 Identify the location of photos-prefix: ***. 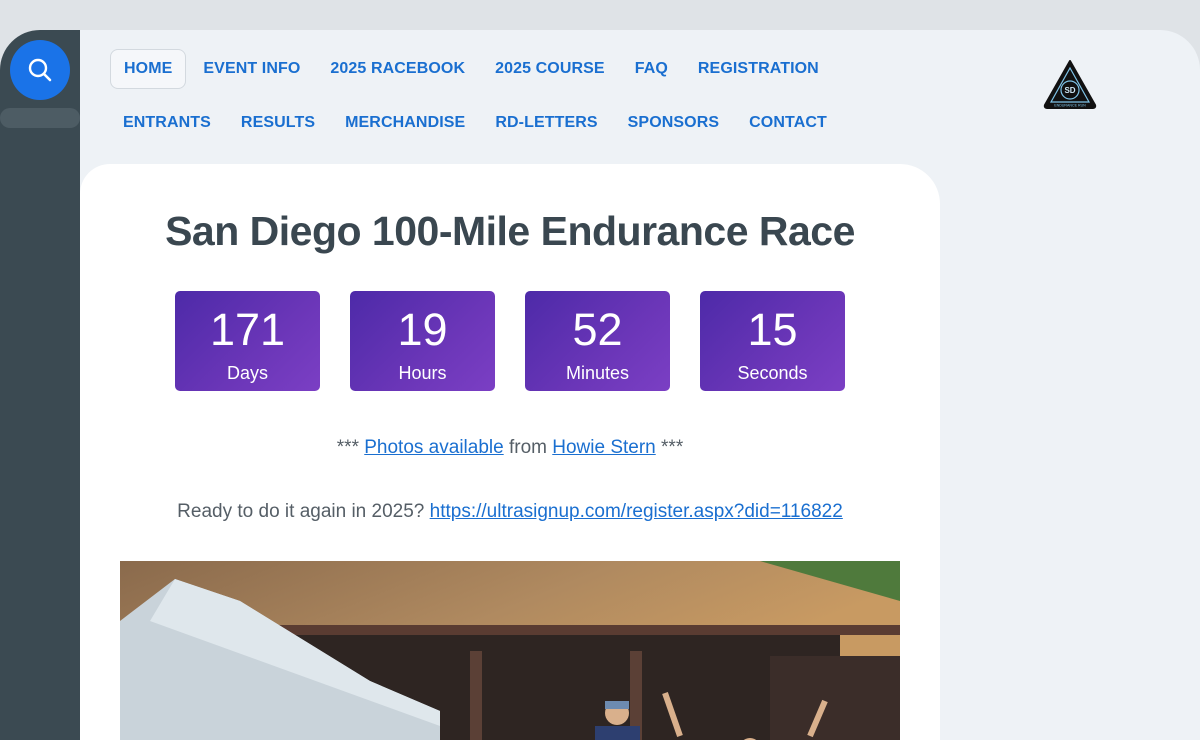
(350, 447).